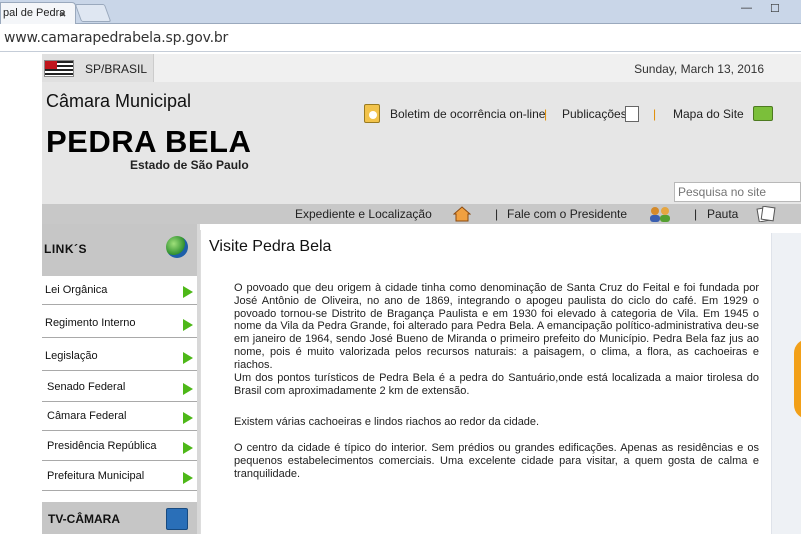 This screenshot has width=801, height=534. I want to click on search-input, so click(737, 192).